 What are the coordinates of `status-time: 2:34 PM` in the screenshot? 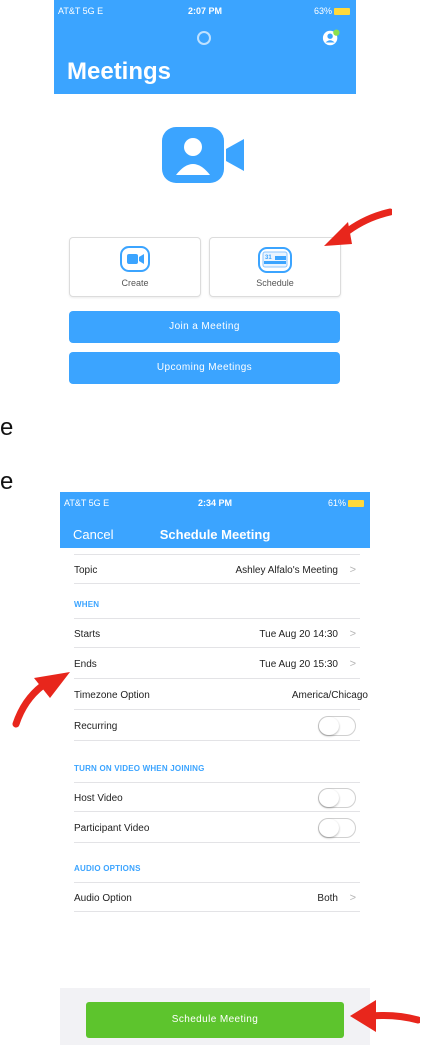 It's located at (214, 503).